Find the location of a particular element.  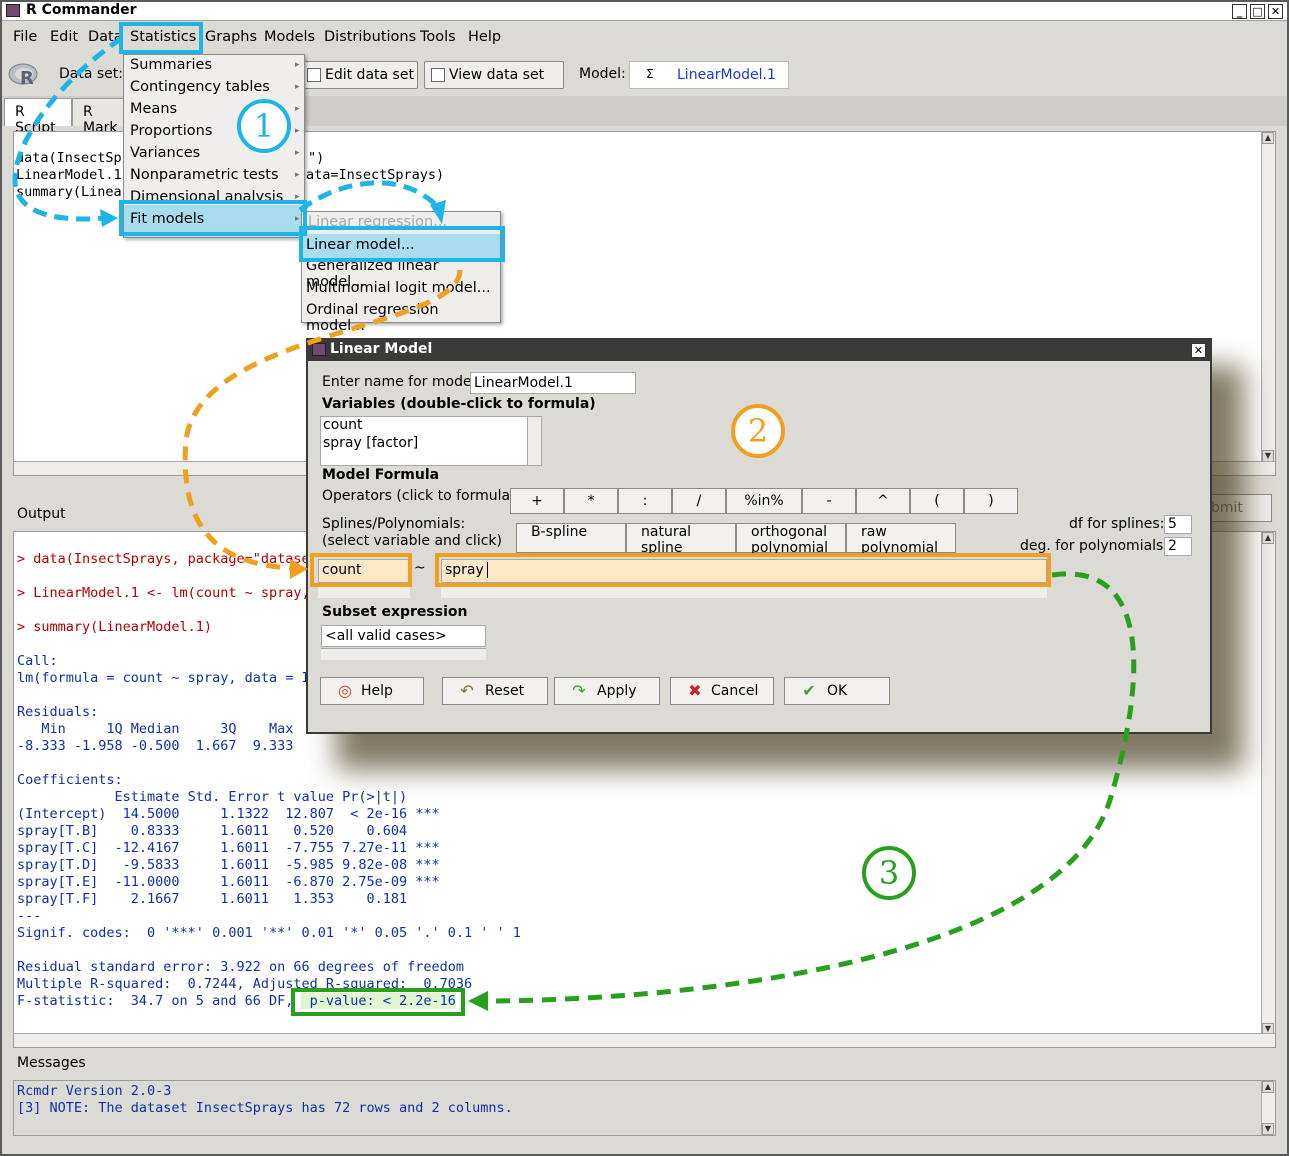

splines-sublabel: (select variable and click) is located at coordinates (412, 541).